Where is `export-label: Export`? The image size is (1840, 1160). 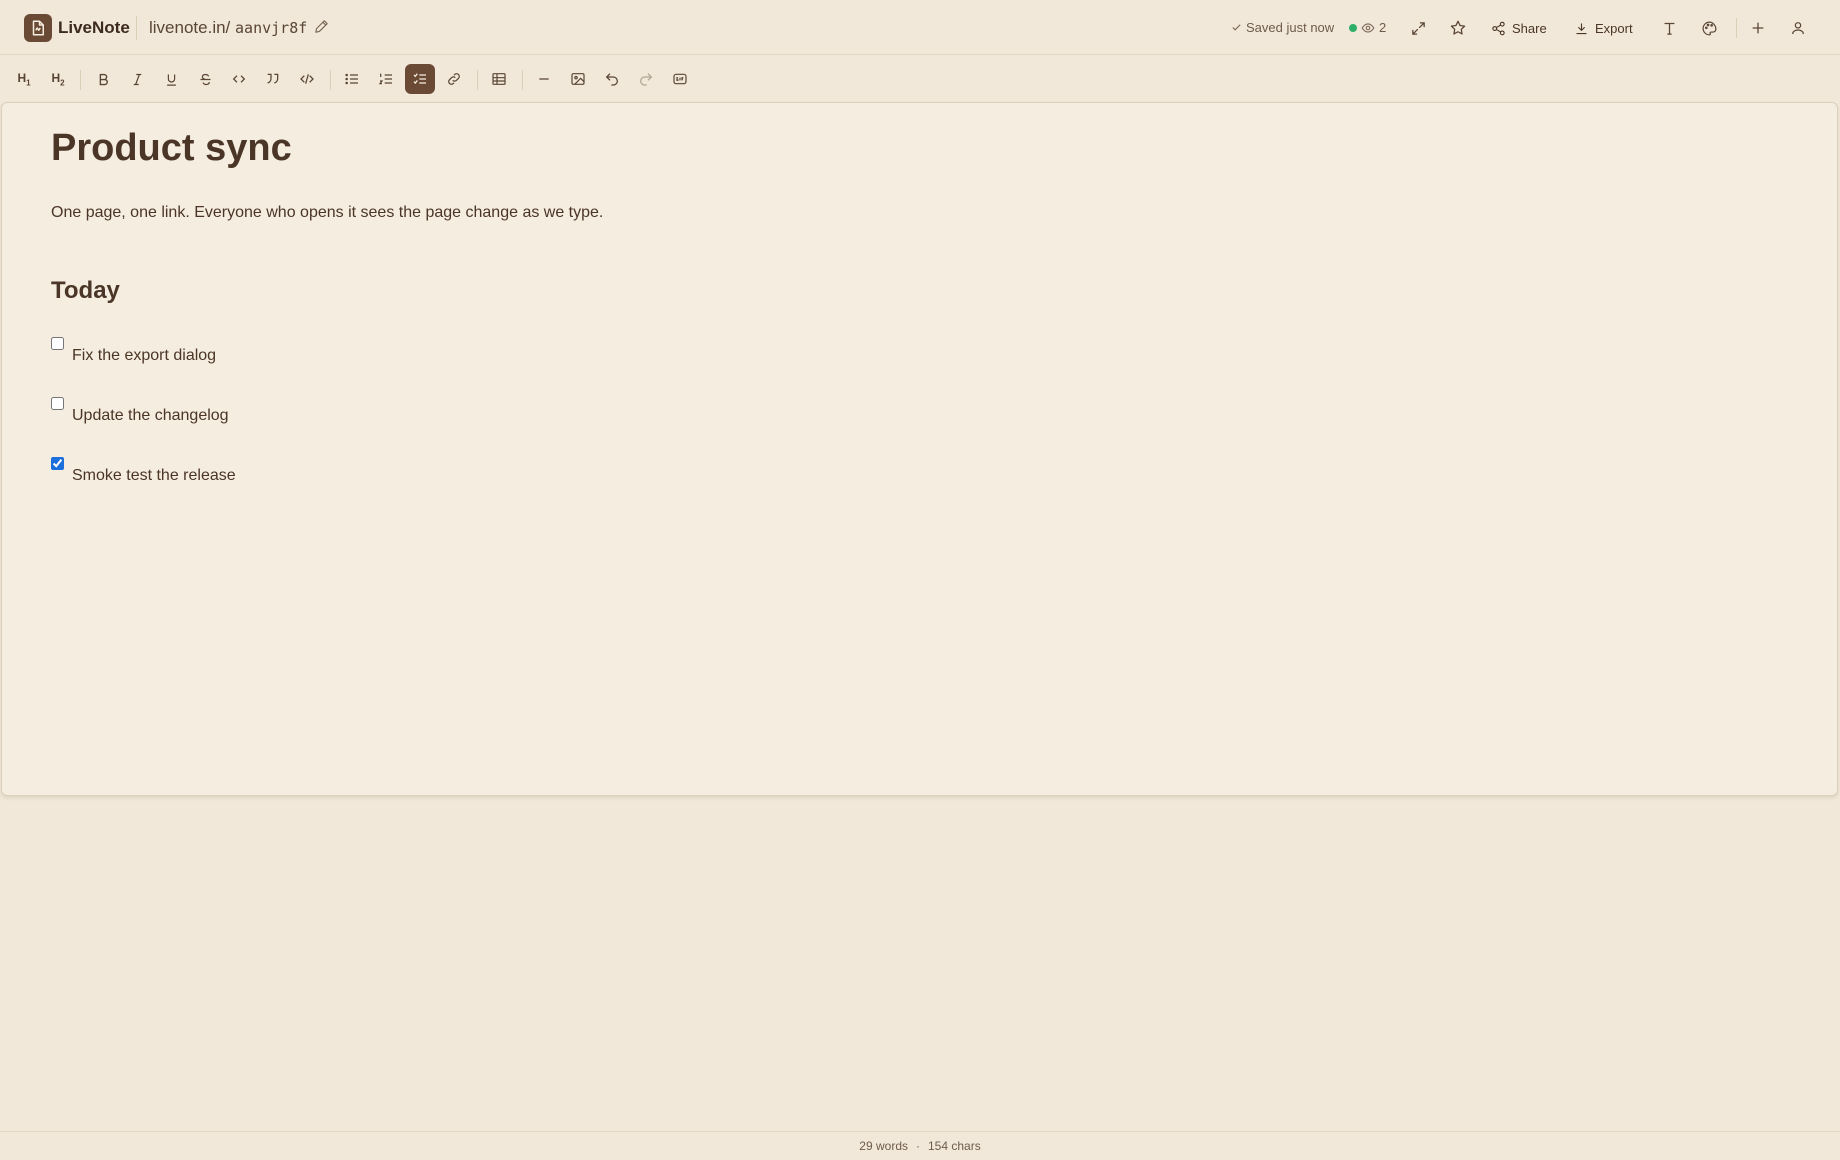
export-label: Export is located at coordinates (1614, 28).